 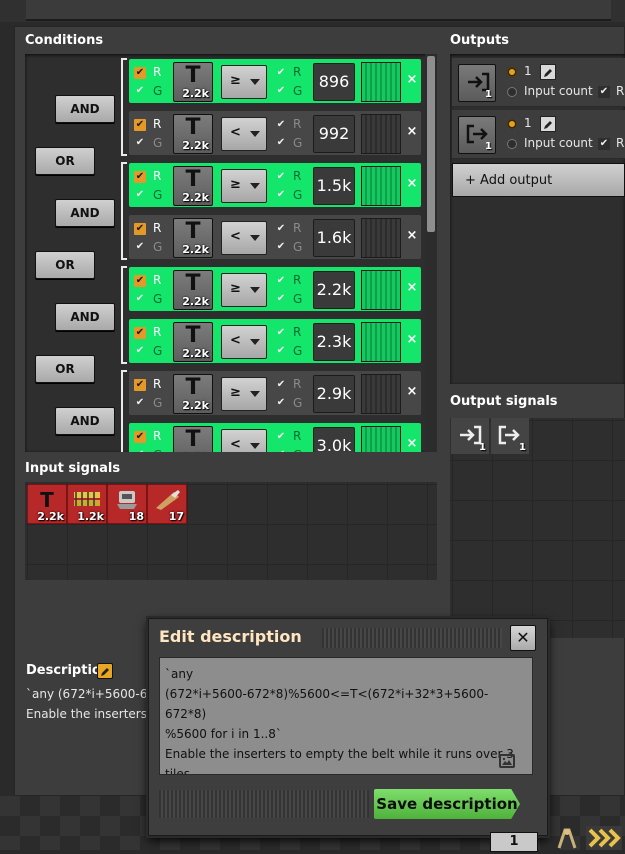 What do you see at coordinates (507, 761) in the screenshot?
I see `insert-image-icon` at bounding box center [507, 761].